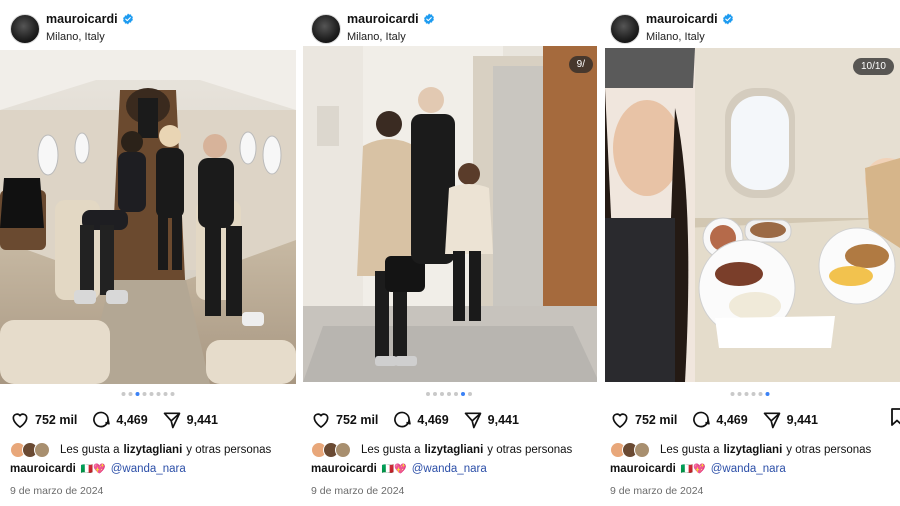  What do you see at coordinates (873, 66) in the screenshot?
I see `carousel-counter: 10/10` at bounding box center [873, 66].